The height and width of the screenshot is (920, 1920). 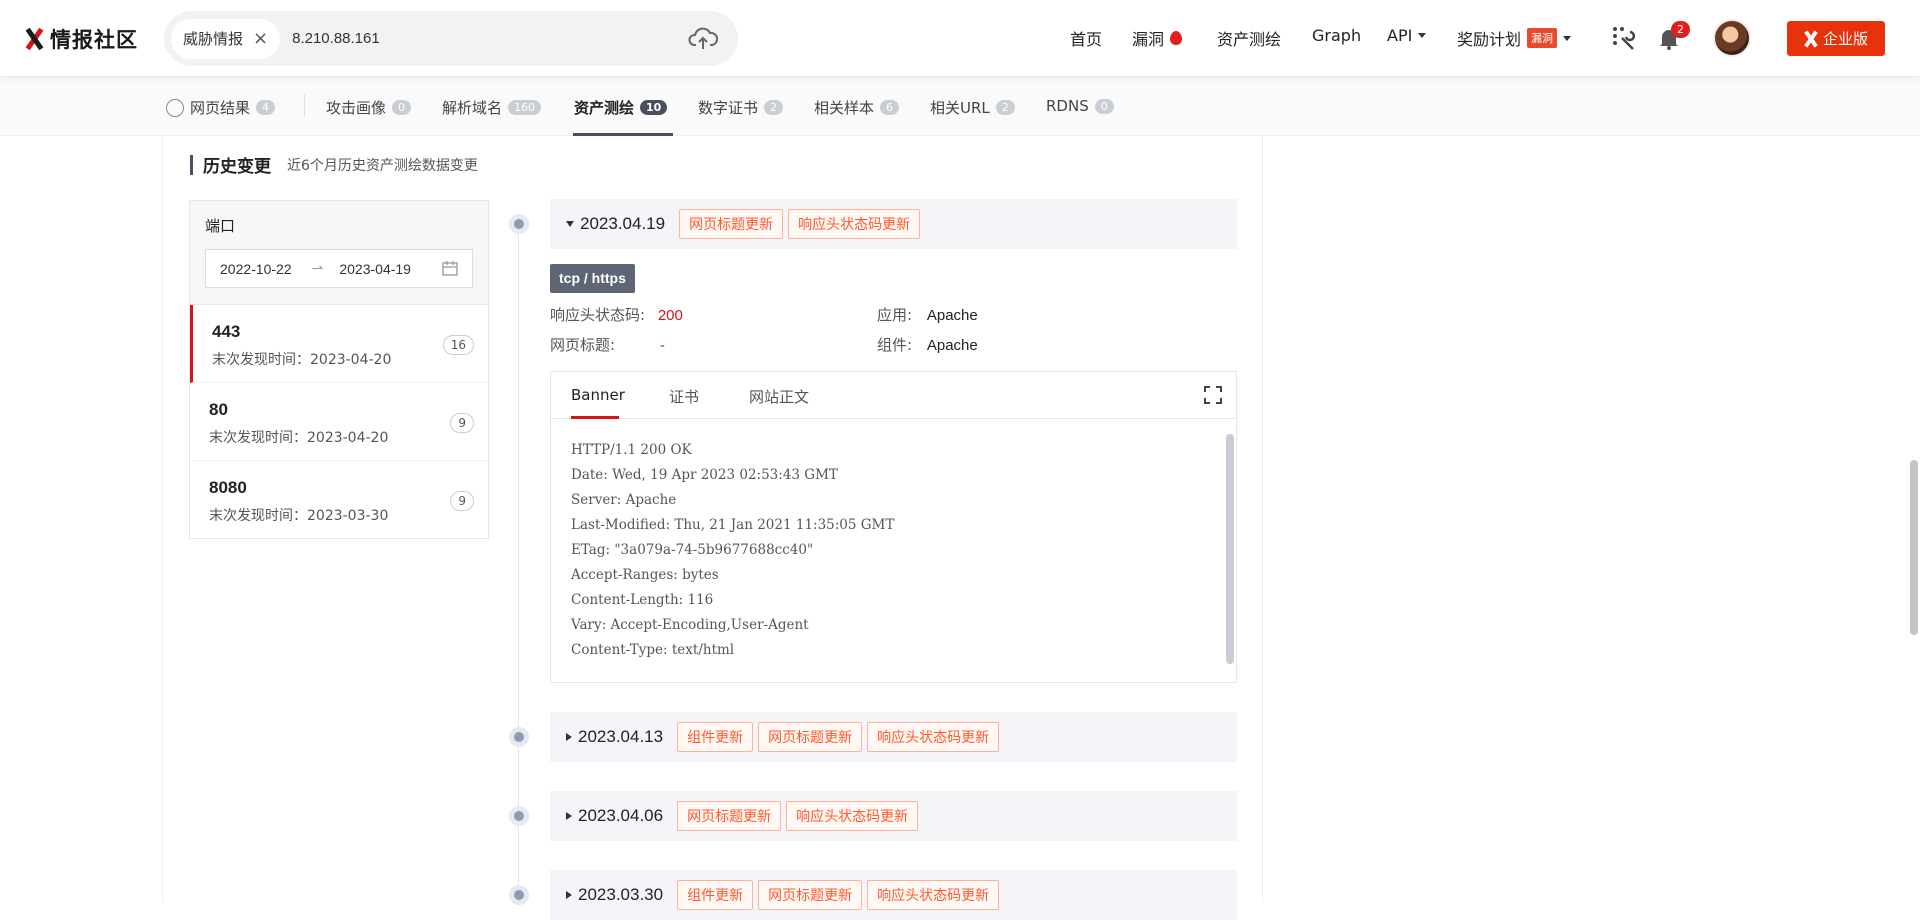 What do you see at coordinates (893, 737) in the screenshot?
I see `history-entry-header: 2023.04.13 组件更新 网页标题更新 响应头状态码更新` at bounding box center [893, 737].